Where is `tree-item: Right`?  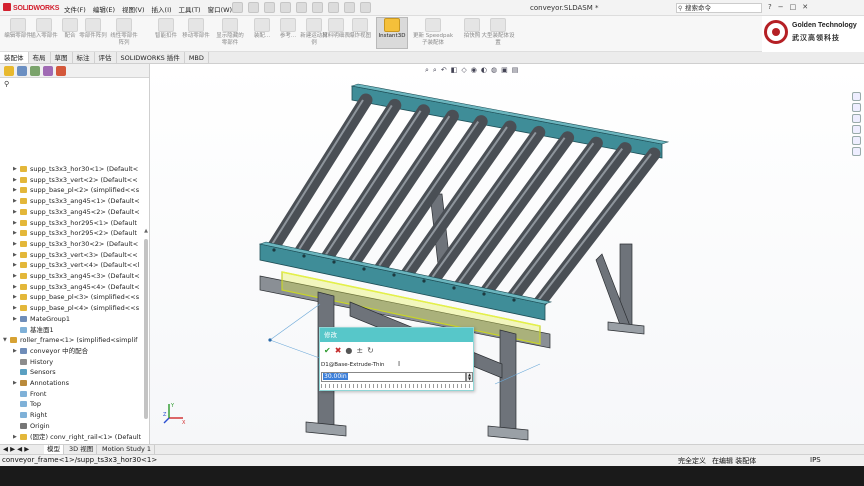
tree-item: Right is located at coordinates (74, 415).